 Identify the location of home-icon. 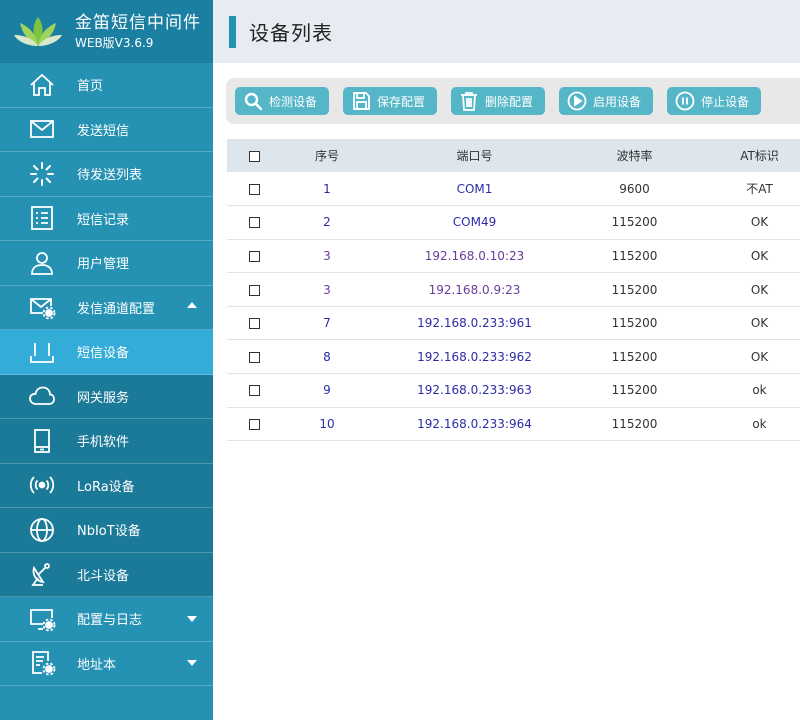
(42, 85).